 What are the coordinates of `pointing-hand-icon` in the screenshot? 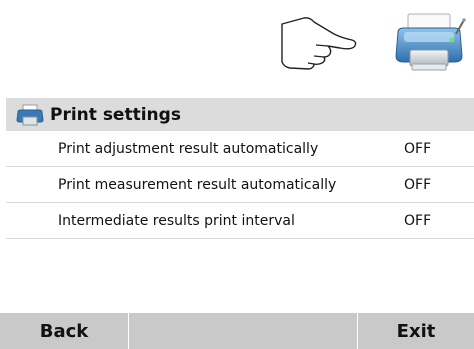 It's located at (312, 42).